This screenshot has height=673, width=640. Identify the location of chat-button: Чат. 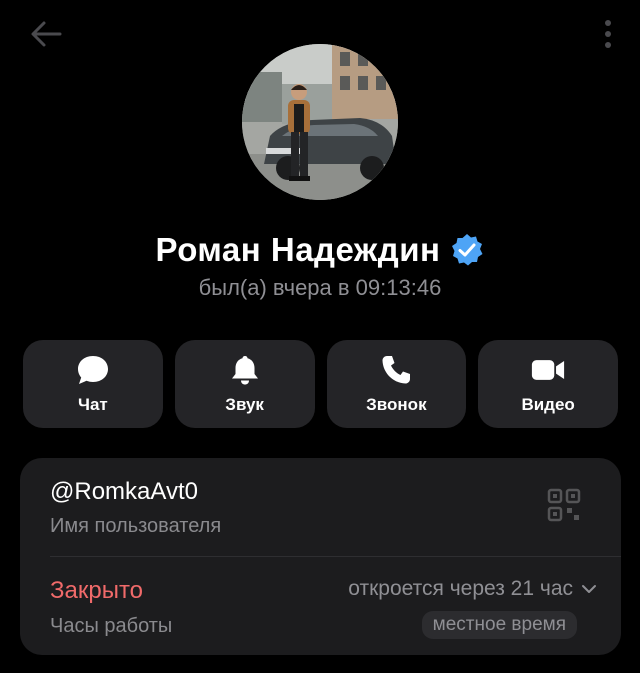
(93, 384).